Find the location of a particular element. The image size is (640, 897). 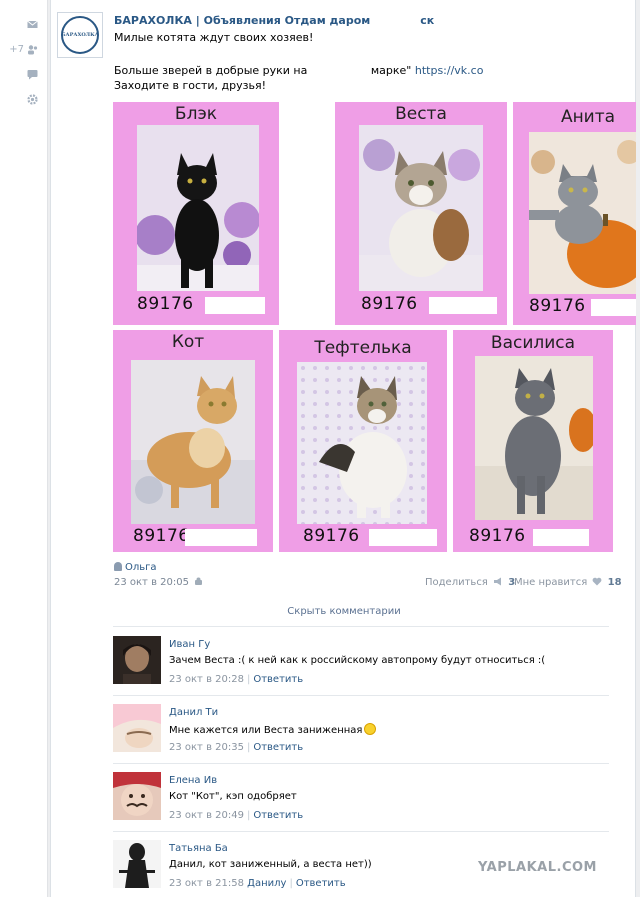

group-name-link: БАРАХОЛКА | Объявления Отдам даром ск is located at coordinates (274, 20).